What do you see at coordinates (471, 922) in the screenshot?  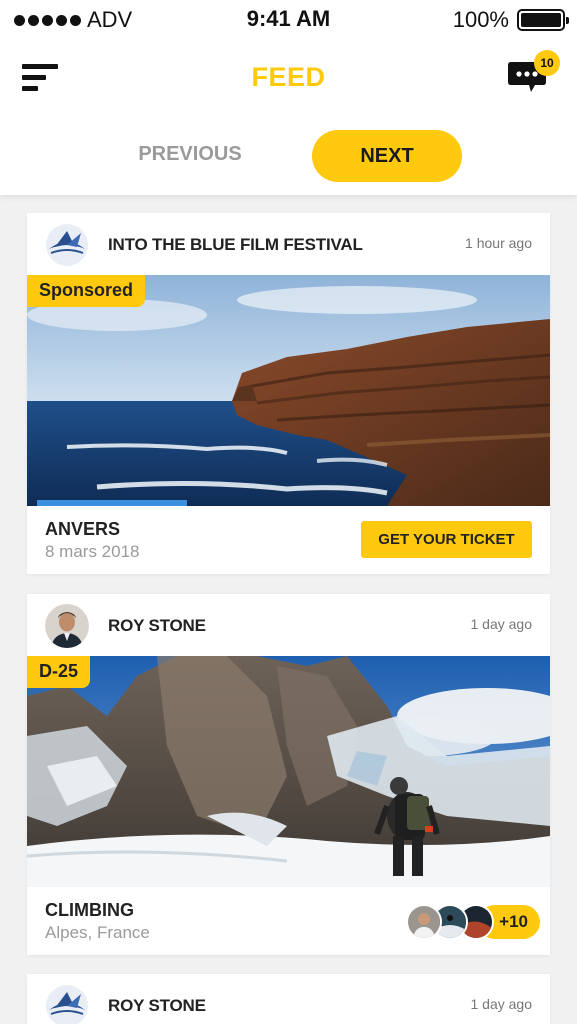 I see `participants-group: +10` at bounding box center [471, 922].